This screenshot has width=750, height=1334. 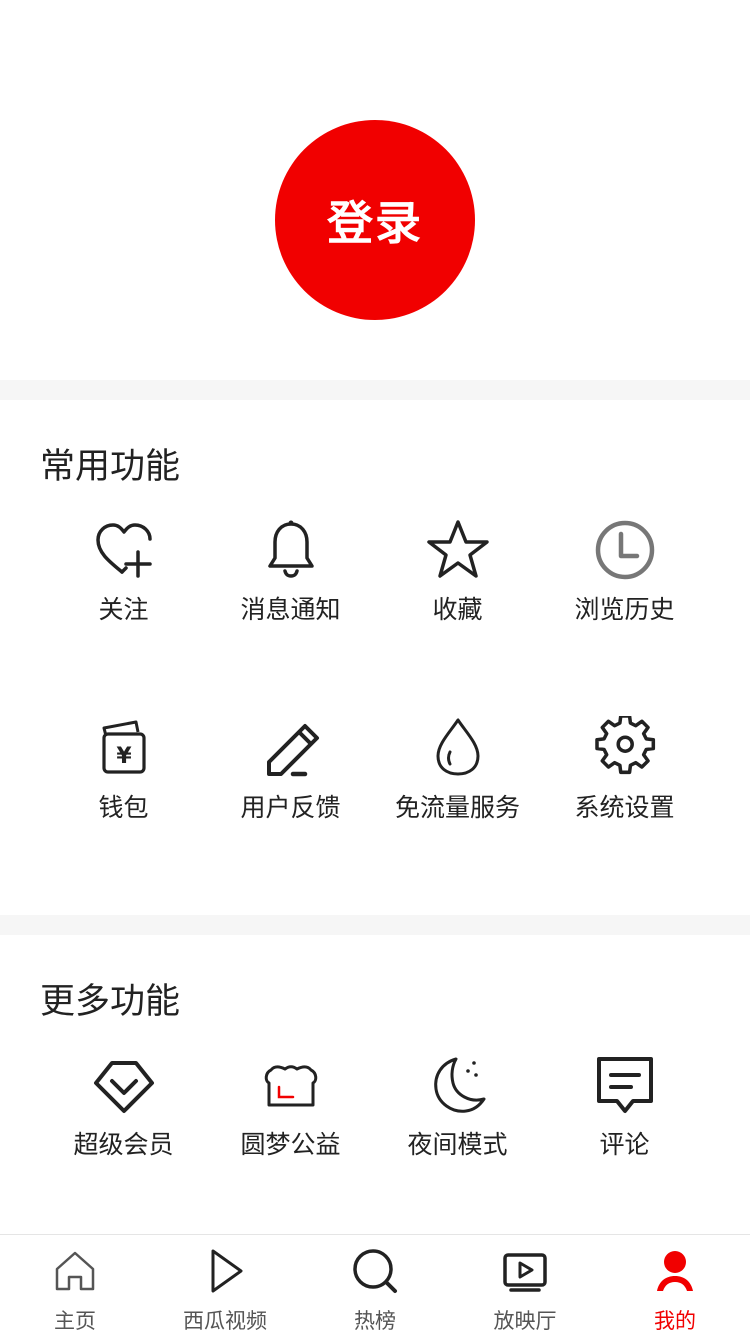 I want to click on history-label: 浏览历史, so click(x=624, y=609).